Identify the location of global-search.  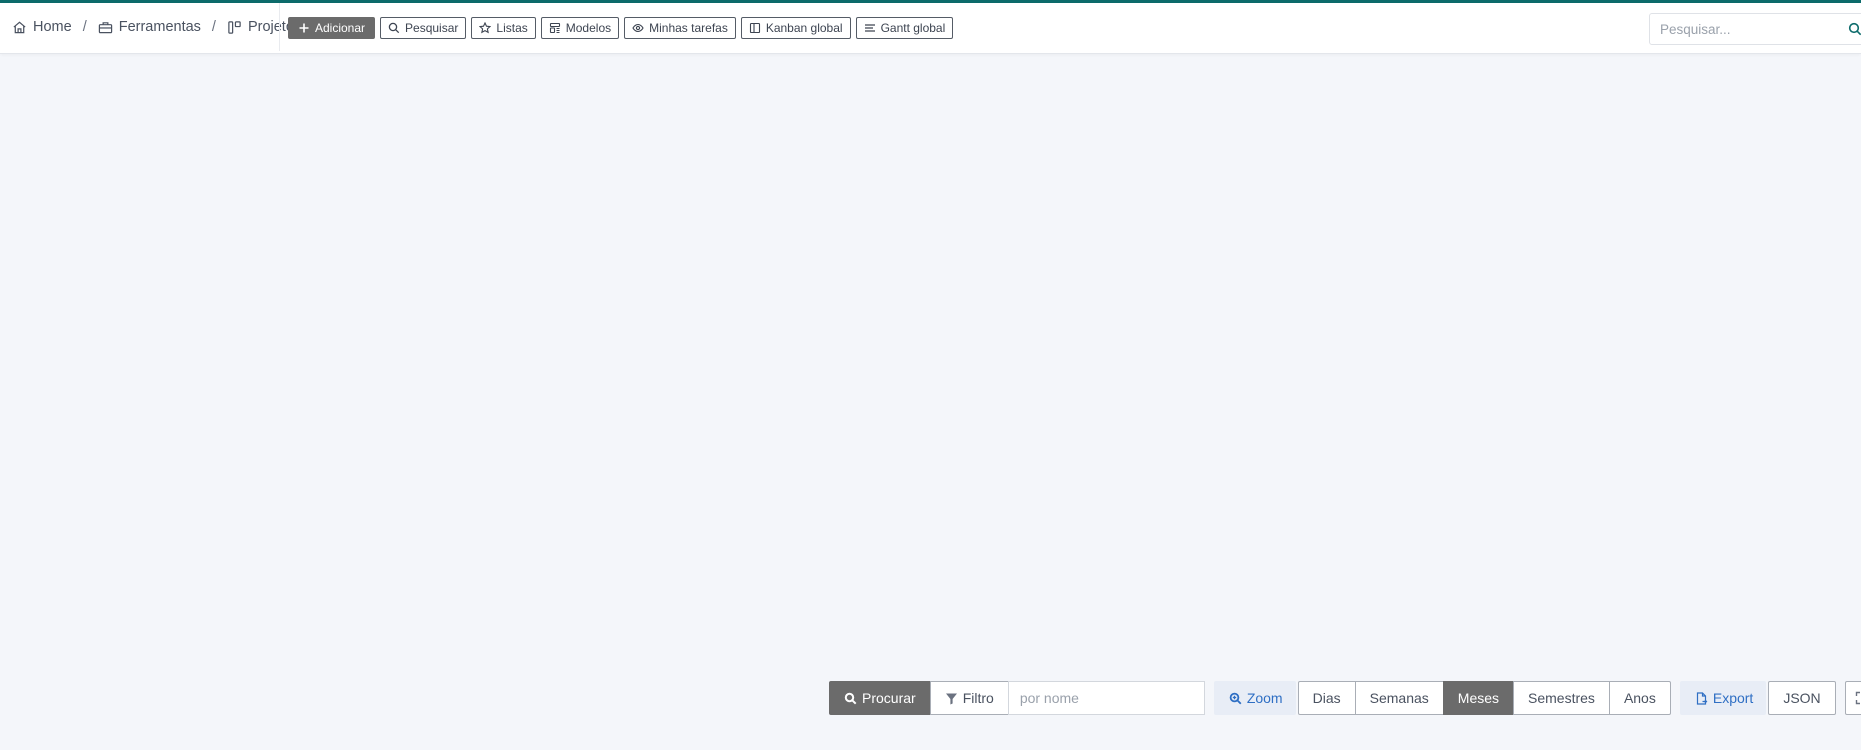
(1755, 29).